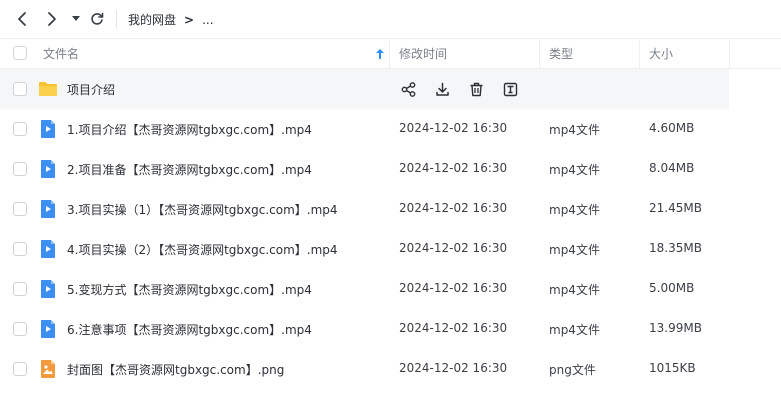  What do you see at coordinates (675, 248) in the screenshot?
I see `file-size: 18.35MB` at bounding box center [675, 248].